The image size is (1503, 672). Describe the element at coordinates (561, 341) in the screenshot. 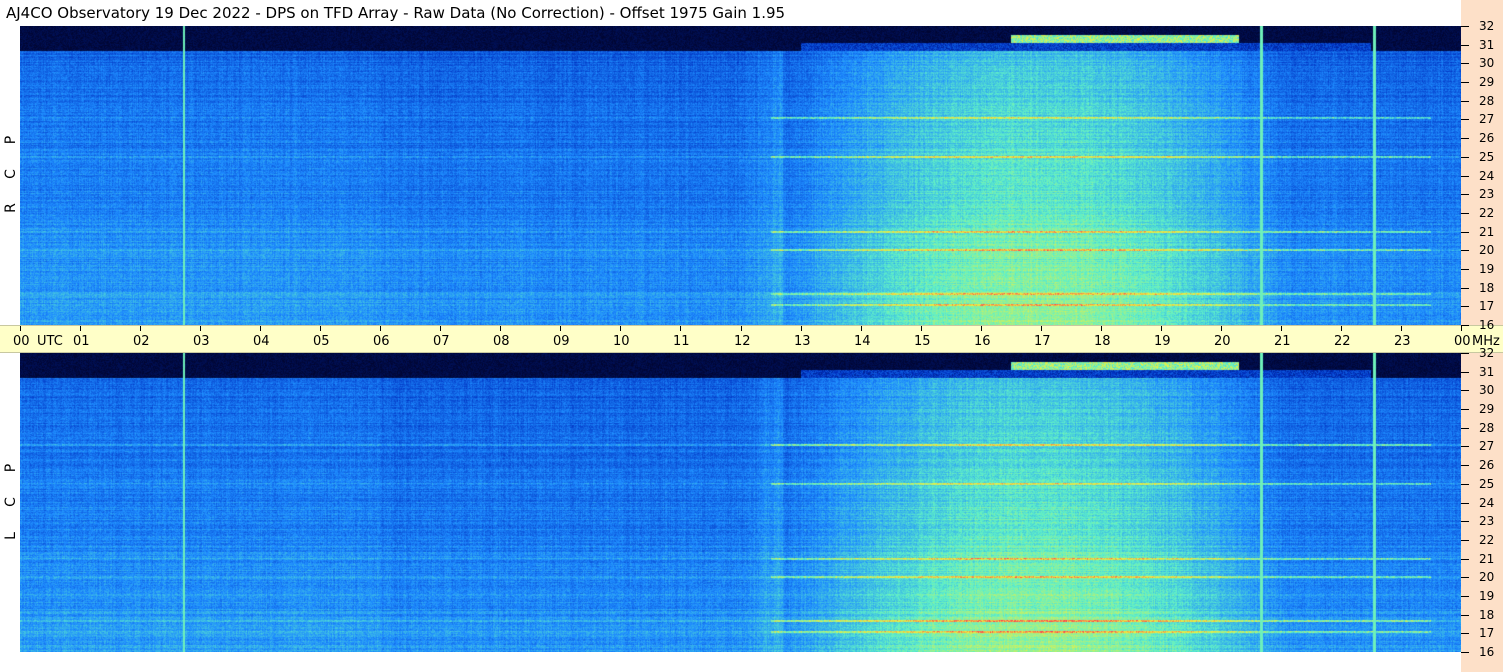

I see `utc-tick-label: 09` at that location.